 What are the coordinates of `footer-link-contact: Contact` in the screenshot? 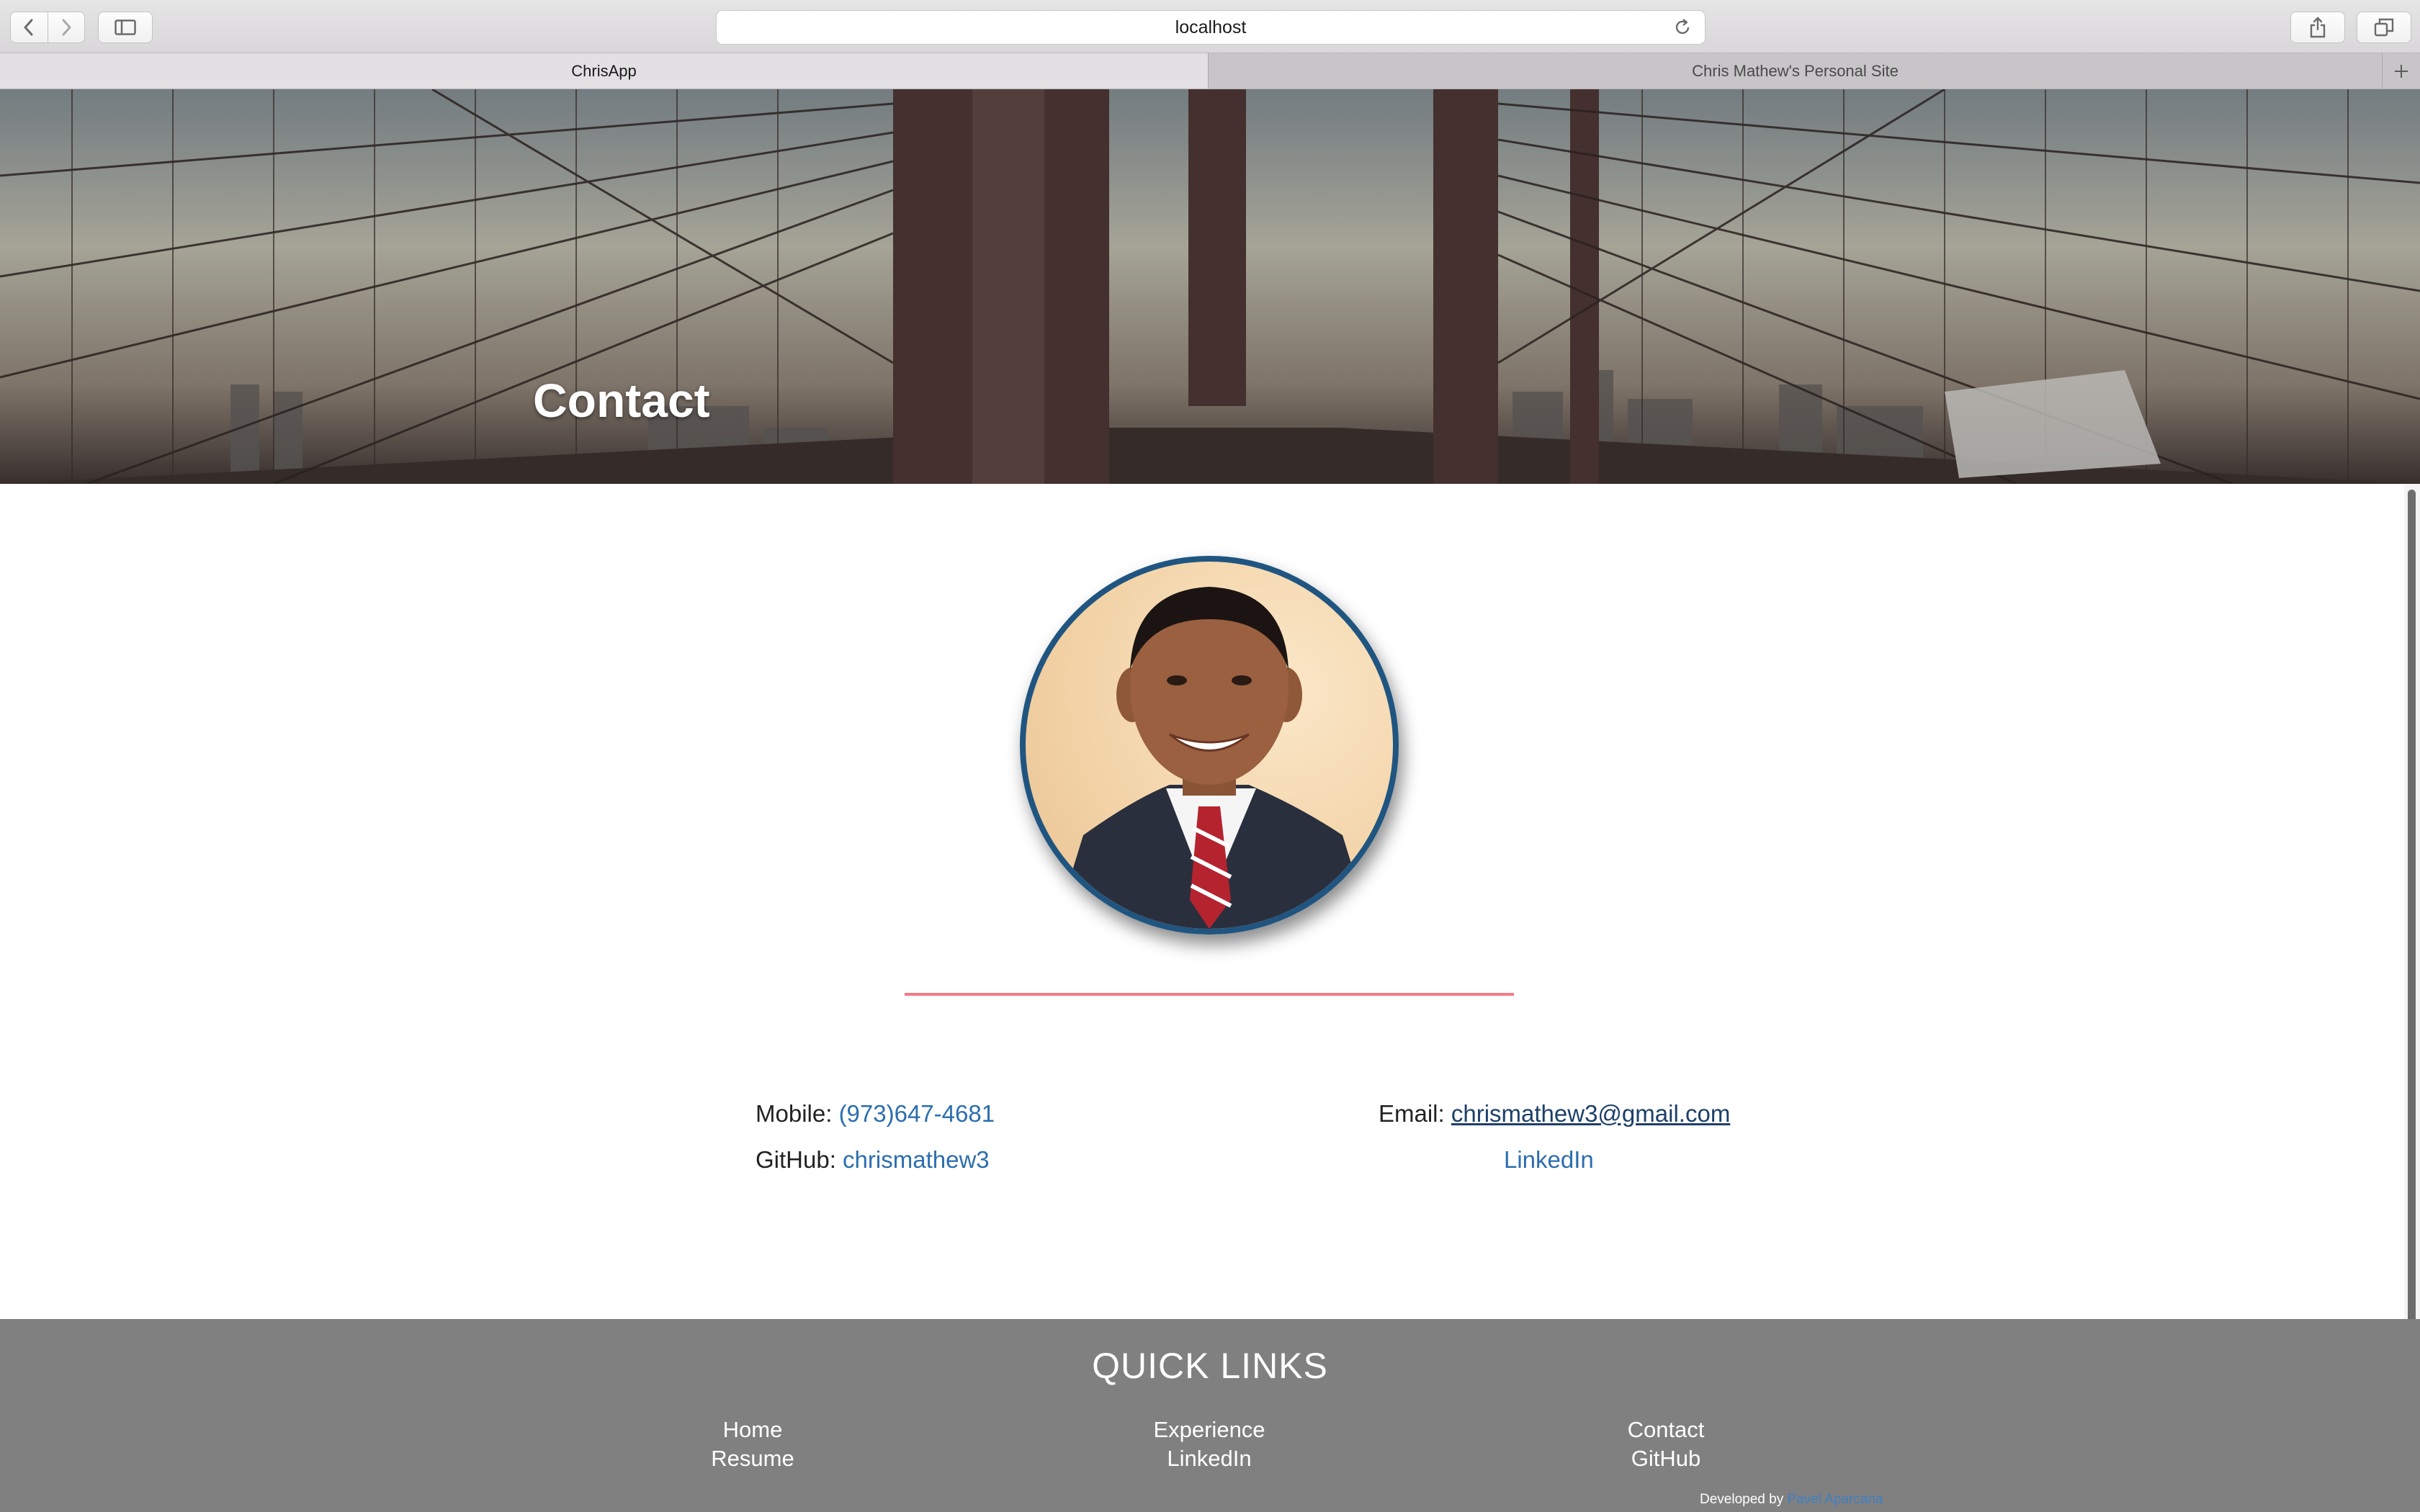 It's located at (1666, 1430).